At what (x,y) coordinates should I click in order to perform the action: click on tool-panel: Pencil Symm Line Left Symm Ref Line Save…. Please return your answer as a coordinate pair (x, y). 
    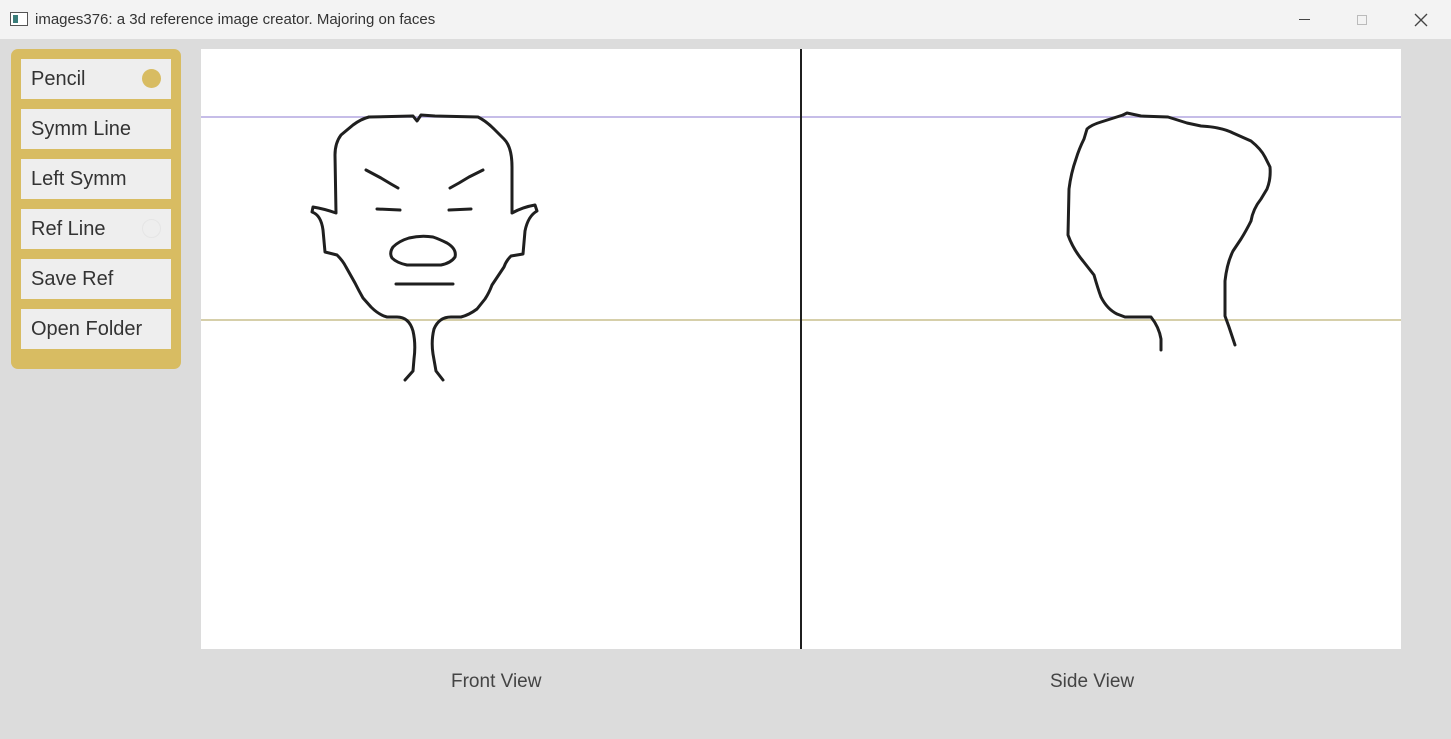
    Looking at the image, I should click on (96, 209).